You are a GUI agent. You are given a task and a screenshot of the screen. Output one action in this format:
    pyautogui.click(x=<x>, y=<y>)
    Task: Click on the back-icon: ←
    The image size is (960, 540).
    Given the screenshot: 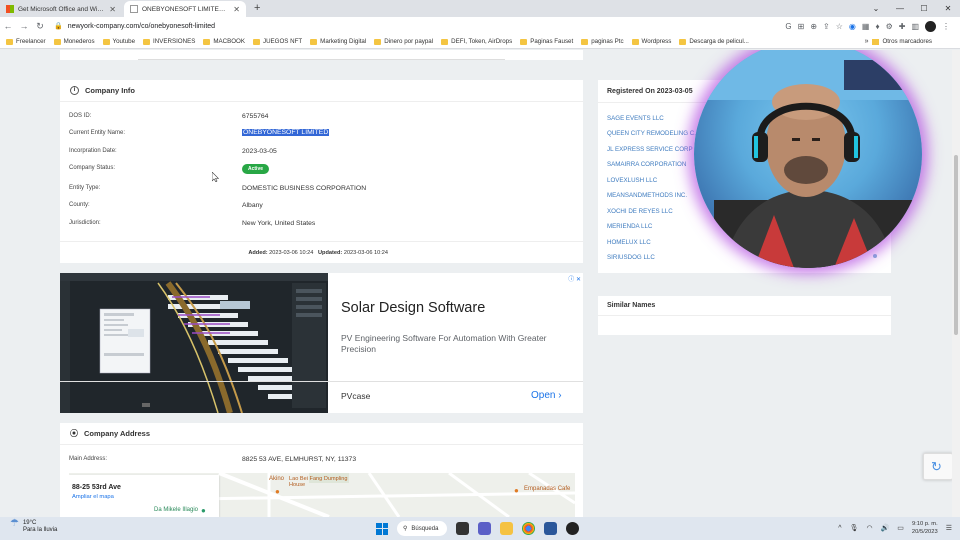 What is the action you would take?
    pyautogui.click(x=8, y=26)
    